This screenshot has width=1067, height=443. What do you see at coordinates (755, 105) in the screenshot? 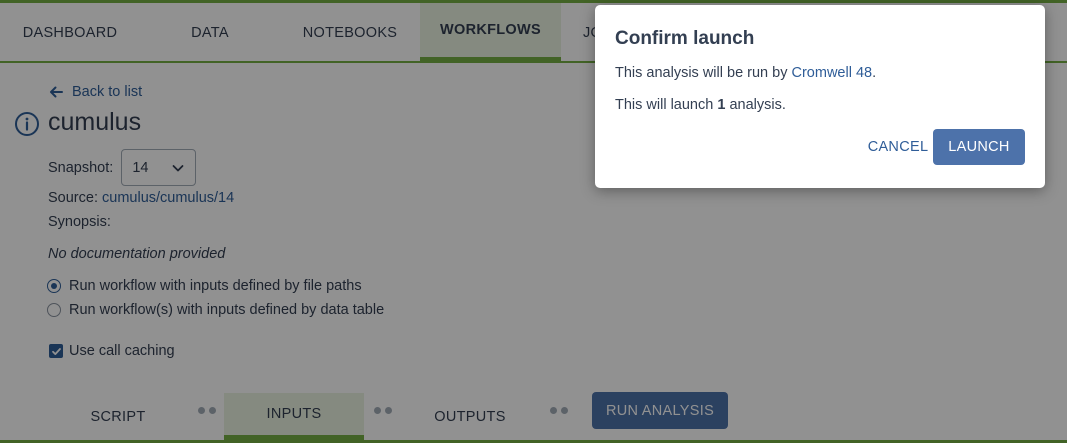
I see `launch-count-suffix: analysis.` at bounding box center [755, 105].